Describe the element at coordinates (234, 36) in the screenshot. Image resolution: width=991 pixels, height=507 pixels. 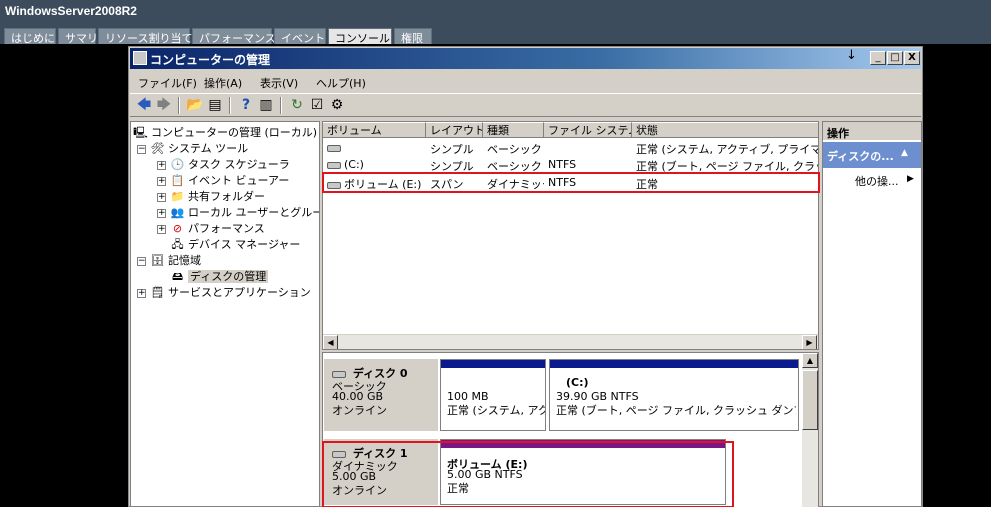
I see `host-tab-performance: パフォーマンス` at that location.